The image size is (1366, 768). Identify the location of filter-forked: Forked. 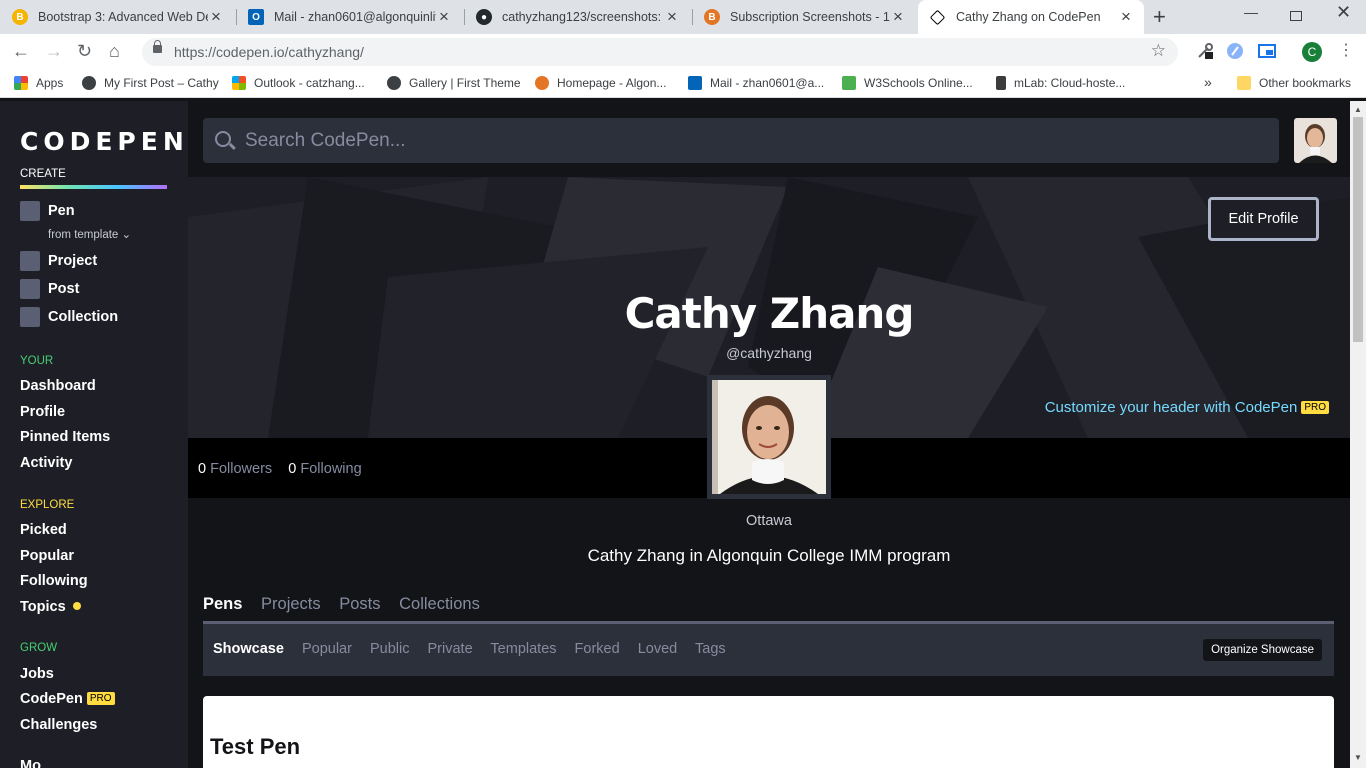
(597, 649).